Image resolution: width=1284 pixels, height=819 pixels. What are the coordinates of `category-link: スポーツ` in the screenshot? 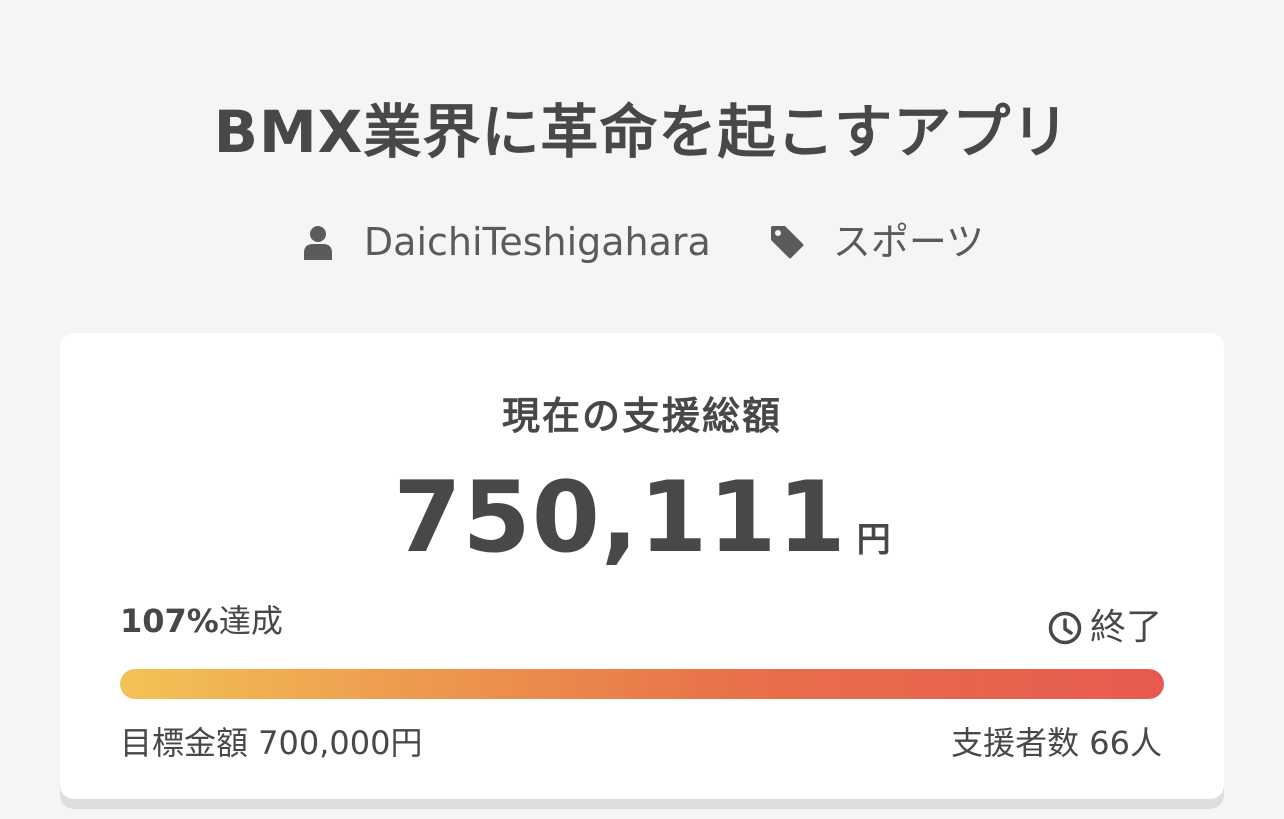 It's located at (876, 242).